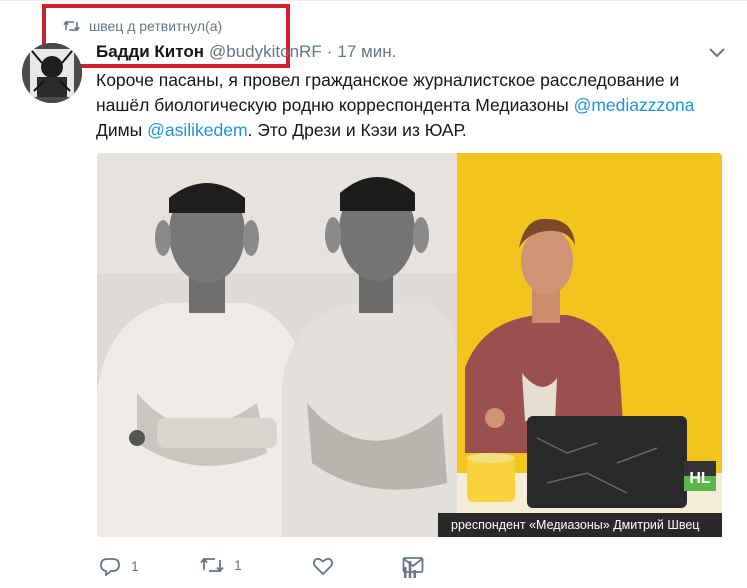  Describe the element at coordinates (357, 130) in the screenshot. I see `tweet-text-part: . Это Дрези и Кэзи из ЮАР.` at that location.